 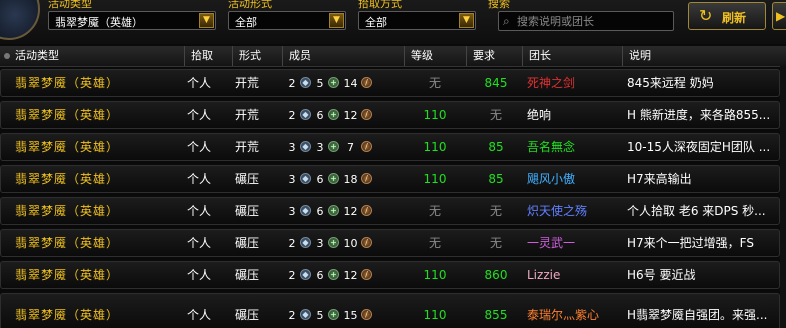 What do you see at coordinates (287, 20) in the screenshot?
I see `activity-form-dropdown: 全部 ▼` at bounding box center [287, 20].